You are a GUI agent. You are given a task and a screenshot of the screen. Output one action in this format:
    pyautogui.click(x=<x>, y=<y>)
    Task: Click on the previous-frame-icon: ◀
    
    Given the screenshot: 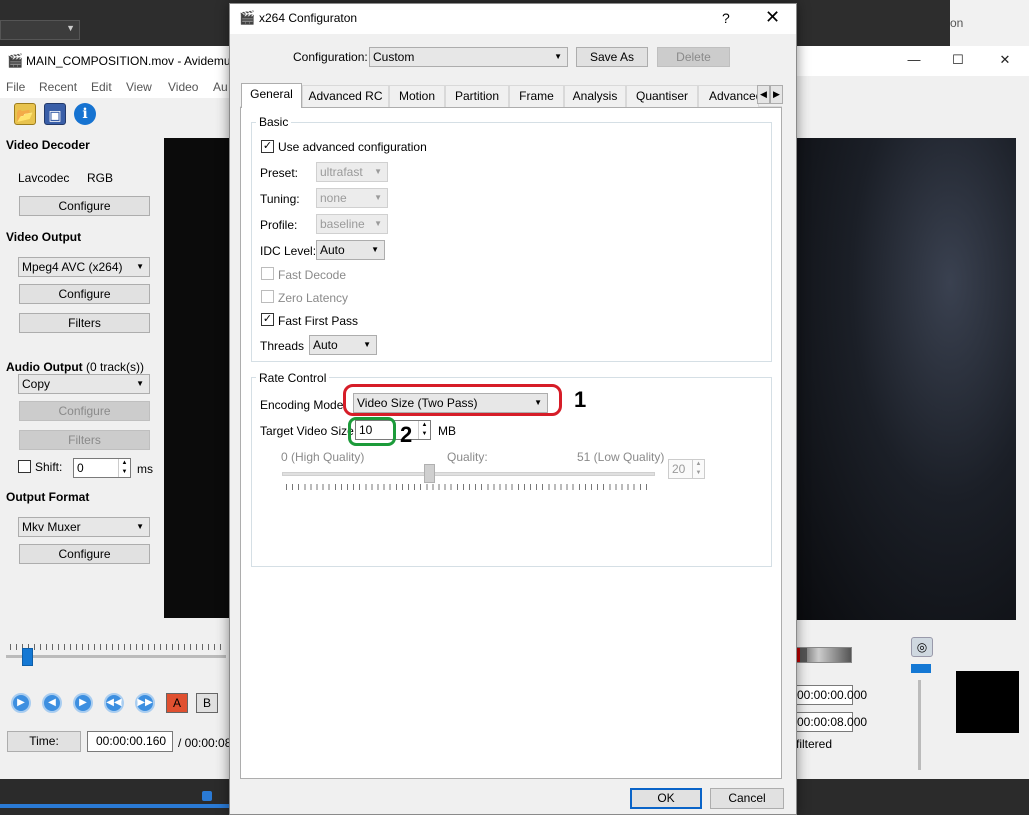 What is the action you would take?
    pyautogui.click(x=52, y=703)
    